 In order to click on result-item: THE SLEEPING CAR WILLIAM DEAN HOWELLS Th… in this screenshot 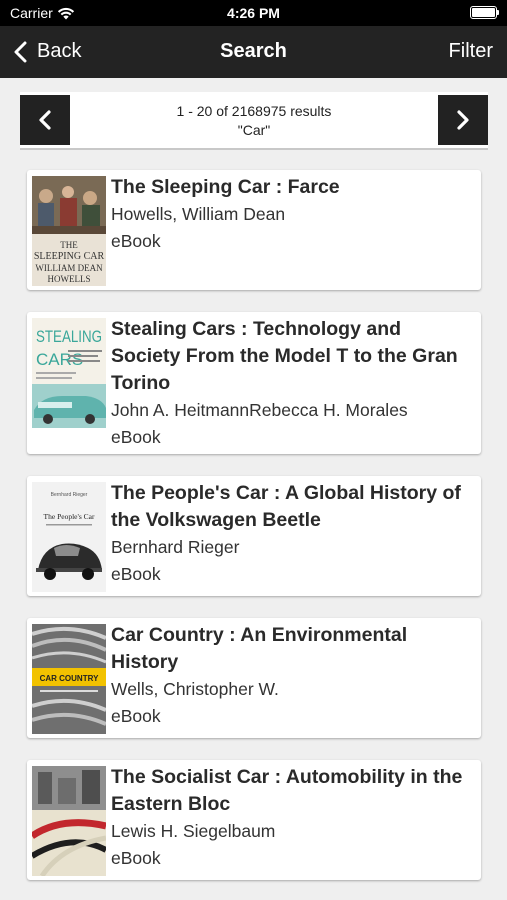, I will do `click(254, 230)`.